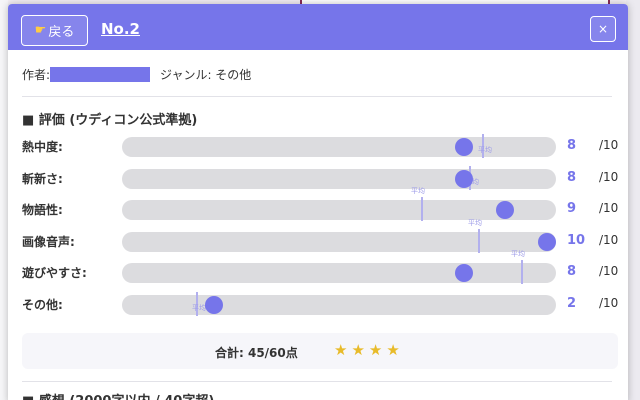 This screenshot has width=640, height=400. What do you see at coordinates (317, 96) in the screenshot?
I see `meta-divider` at bounding box center [317, 96].